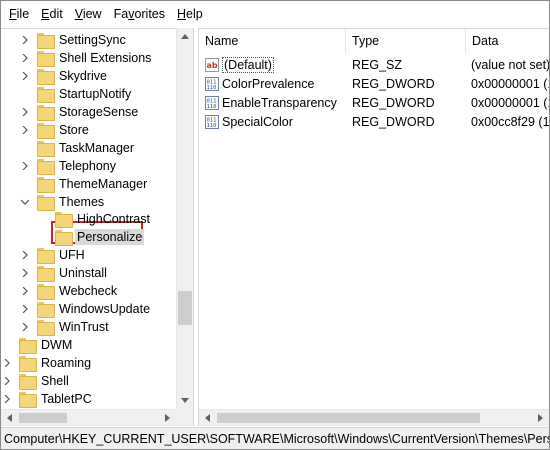  What do you see at coordinates (55, 381) in the screenshot?
I see `tree-item-label: Shell` at bounding box center [55, 381].